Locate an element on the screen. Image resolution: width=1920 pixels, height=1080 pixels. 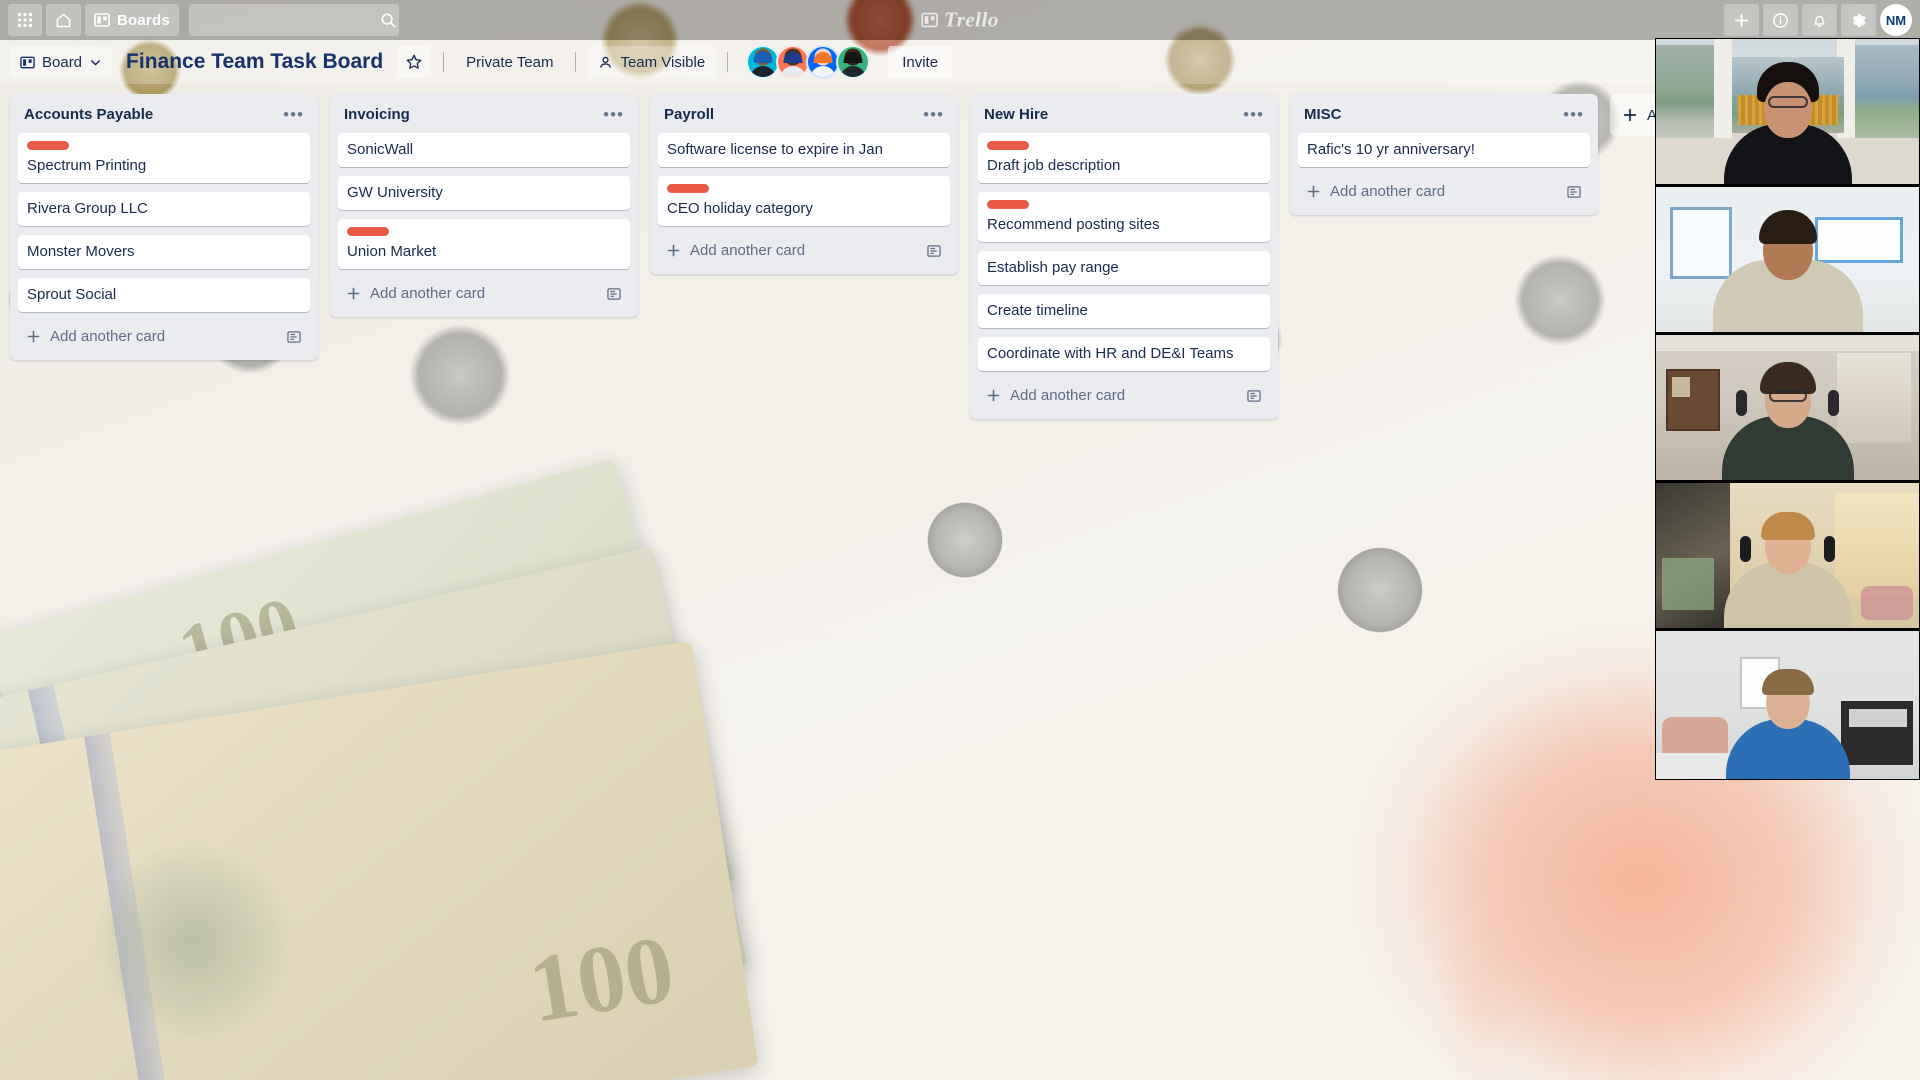
list-title: New Hire is located at coordinates (1016, 114).